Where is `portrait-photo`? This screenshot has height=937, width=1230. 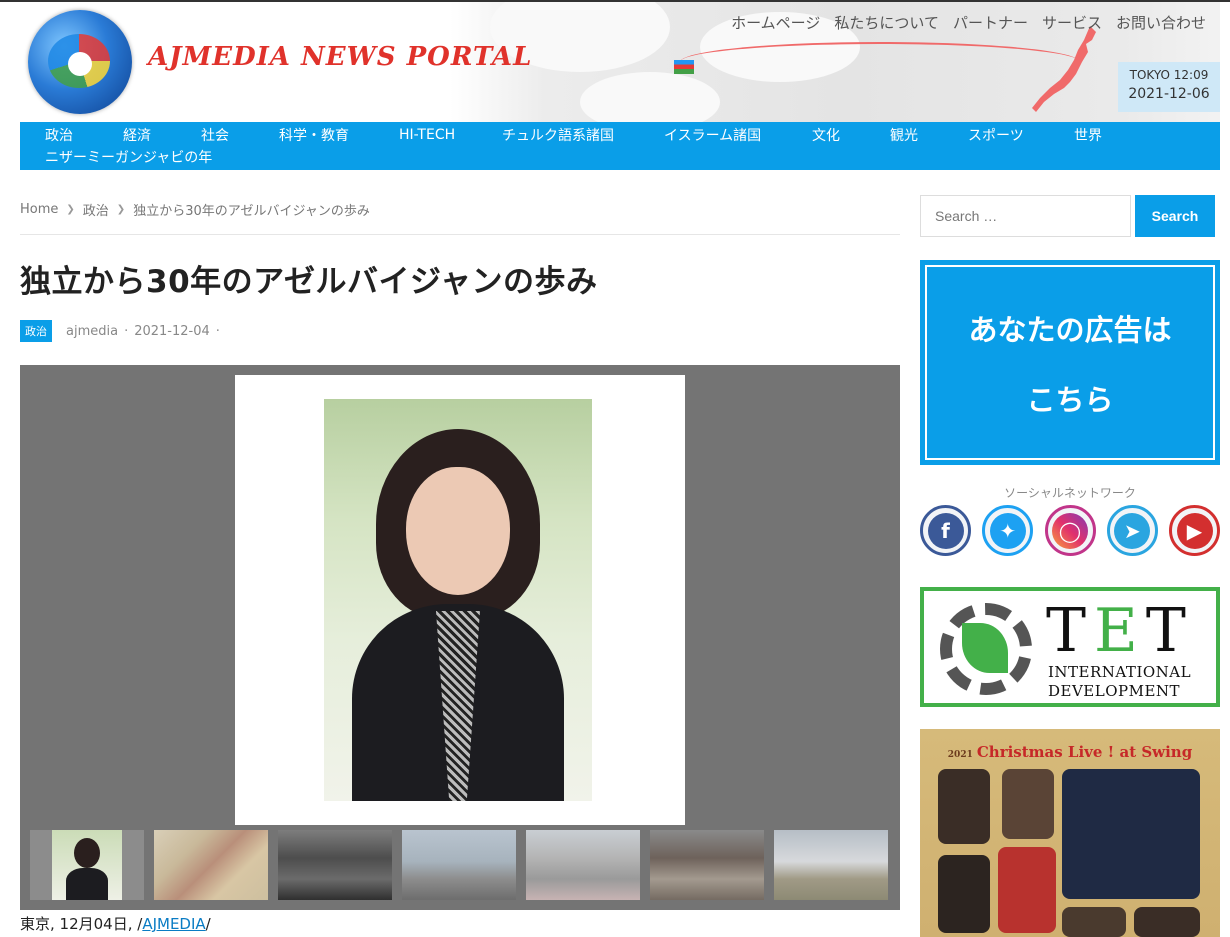 portrait-photo is located at coordinates (458, 600).